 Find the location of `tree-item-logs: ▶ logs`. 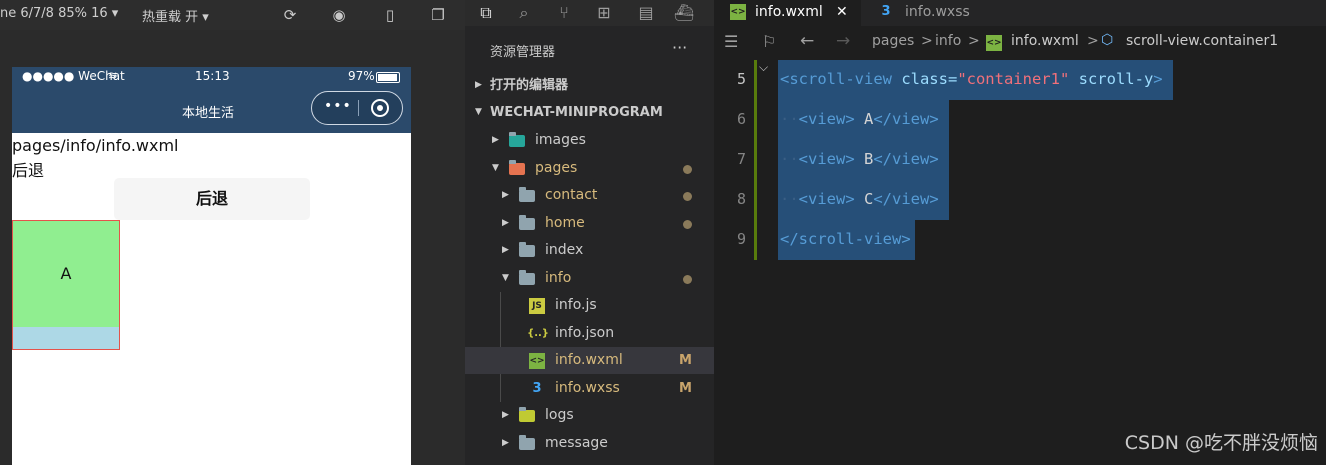

tree-item-logs: ▶ logs is located at coordinates (589, 415).